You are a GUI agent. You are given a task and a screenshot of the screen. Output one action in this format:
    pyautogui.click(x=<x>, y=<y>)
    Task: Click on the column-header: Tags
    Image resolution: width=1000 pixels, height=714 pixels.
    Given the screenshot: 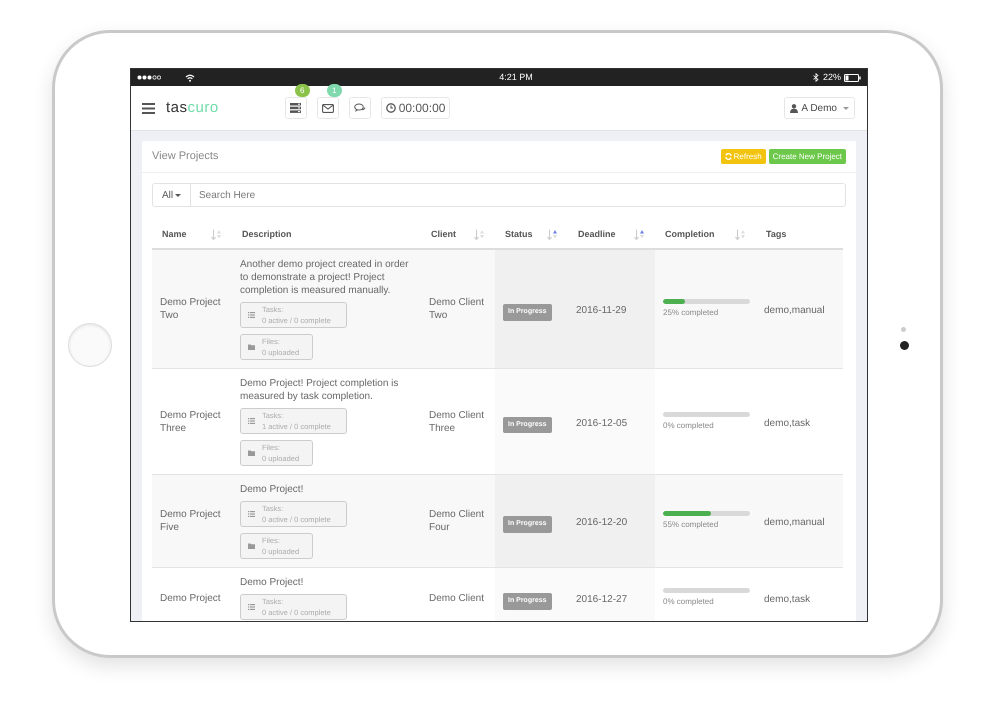 What is the action you would take?
    pyautogui.click(x=776, y=234)
    